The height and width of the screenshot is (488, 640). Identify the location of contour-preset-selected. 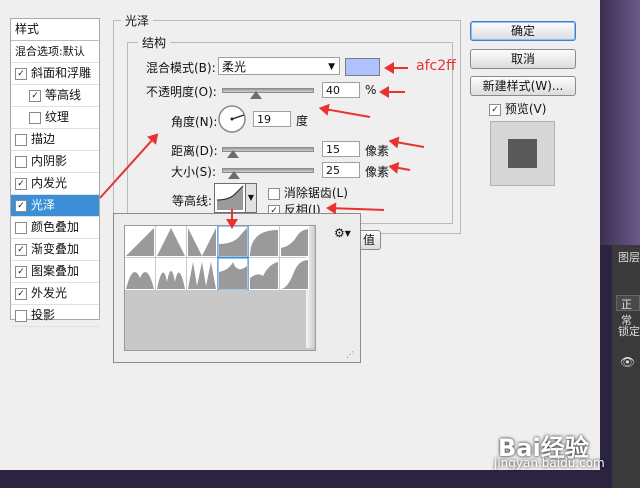
(233, 242).